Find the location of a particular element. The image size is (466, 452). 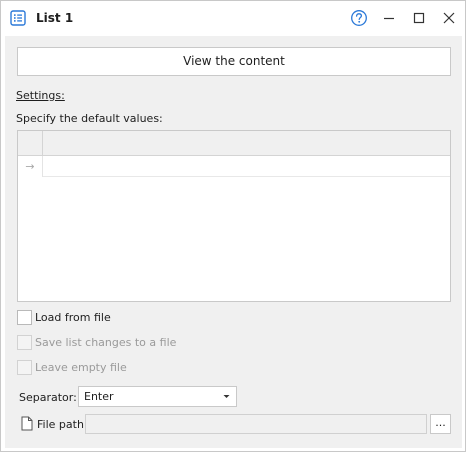

window-title: List 1 is located at coordinates (55, 18).